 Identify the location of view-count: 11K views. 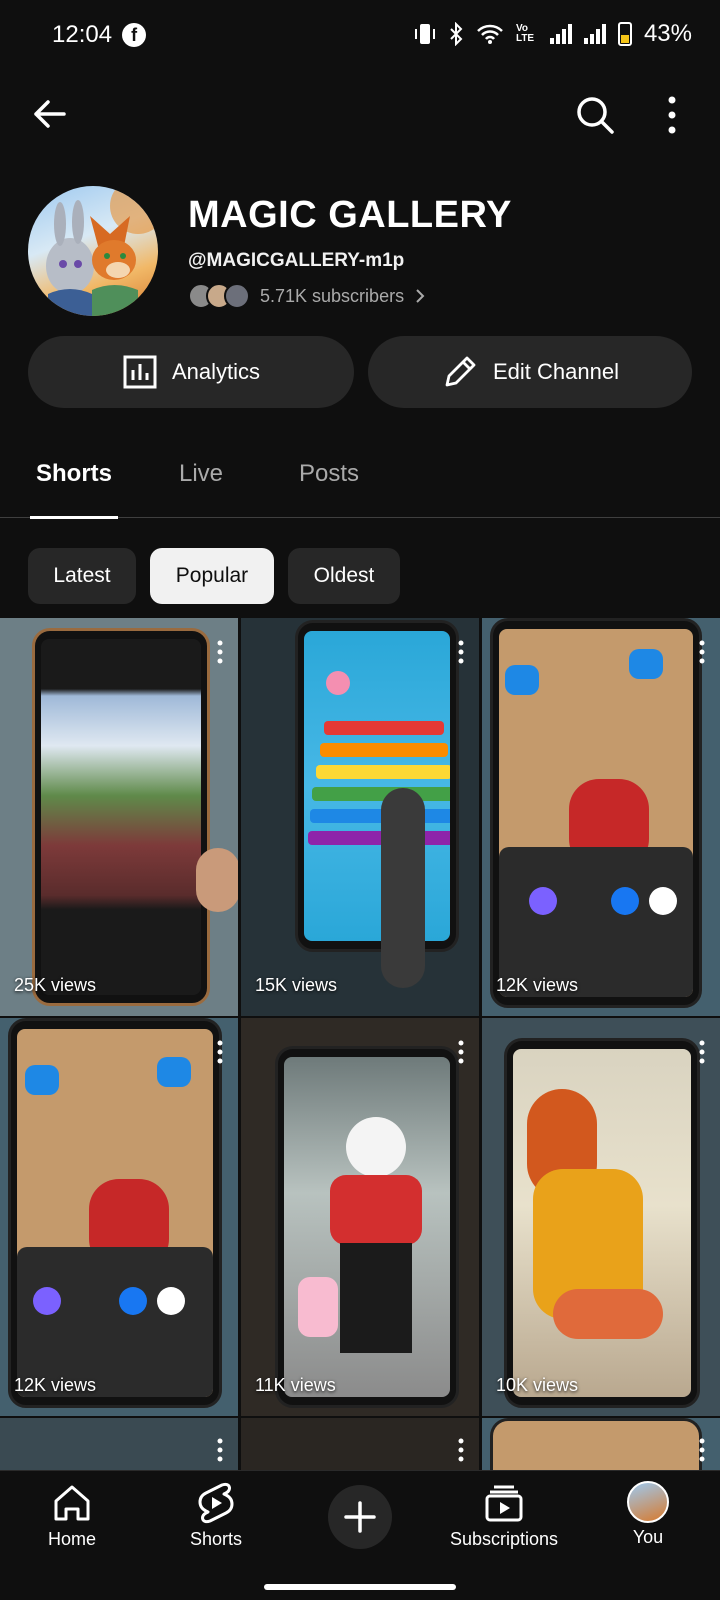
(295, 1385).